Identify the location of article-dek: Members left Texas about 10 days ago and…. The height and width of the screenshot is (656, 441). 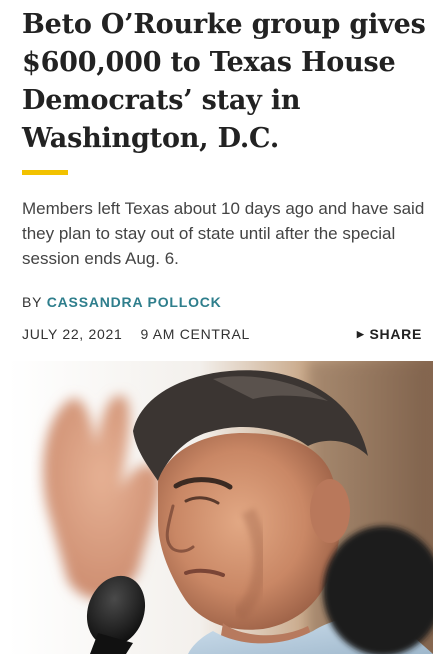
(223, 233).